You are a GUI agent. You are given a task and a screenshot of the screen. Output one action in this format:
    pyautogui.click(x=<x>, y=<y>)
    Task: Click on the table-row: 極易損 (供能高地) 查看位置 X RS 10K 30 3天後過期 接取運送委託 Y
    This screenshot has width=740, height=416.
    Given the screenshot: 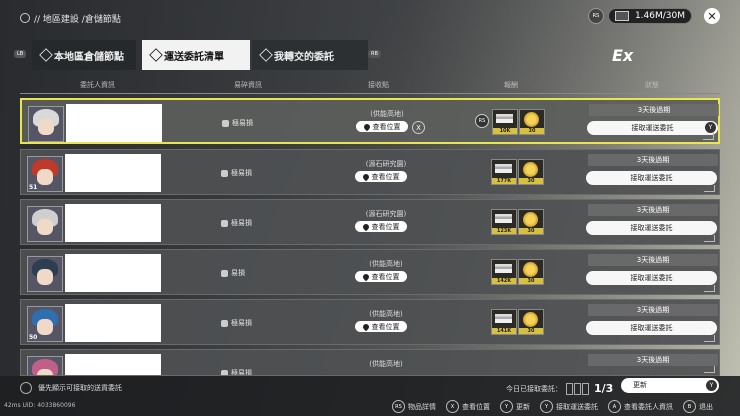 What is the action you would take?
    pyautogui.click(x=370, y=121)
    